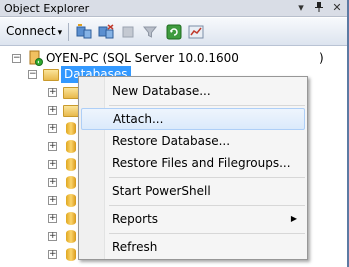 Image resolution: width=349 pixels, height=267 pixels. Describe the element at coordinates (31, 31) in the screenshot. I see `connect-label: Connect` at that location.